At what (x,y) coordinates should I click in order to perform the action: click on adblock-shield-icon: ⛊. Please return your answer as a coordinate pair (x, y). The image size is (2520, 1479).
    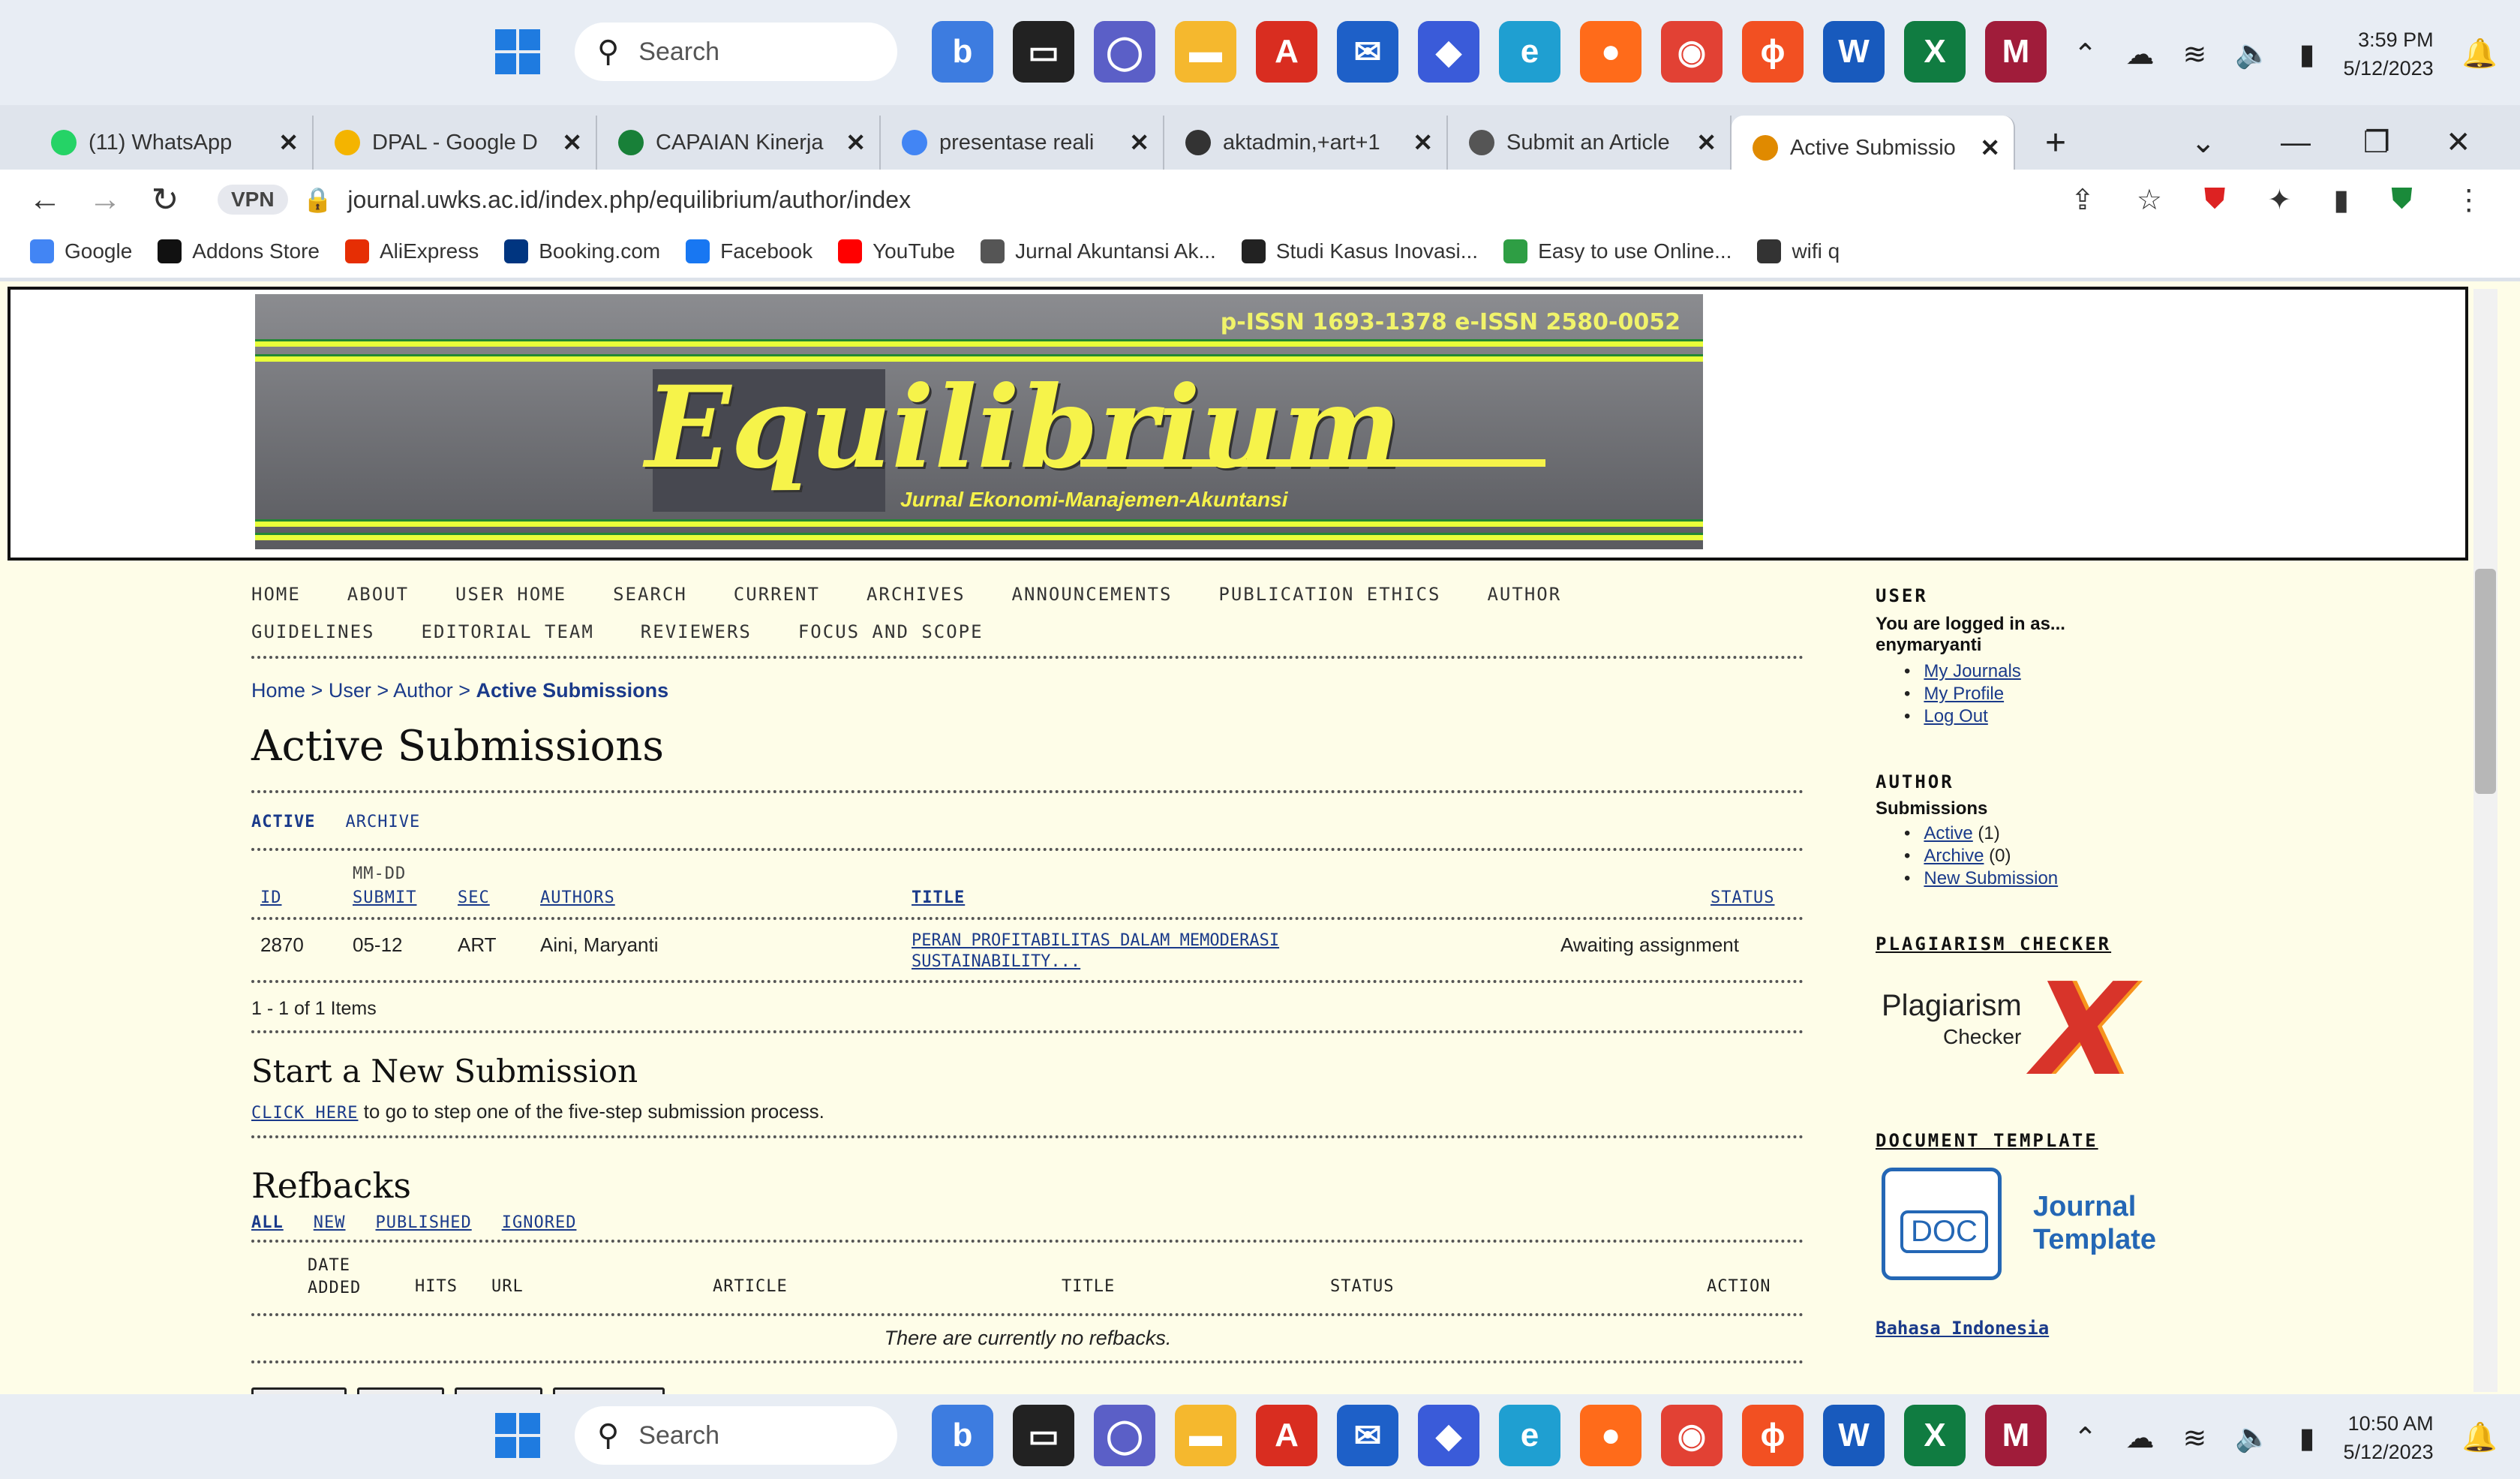
    Looking at the image, I should click on (2215, 200).